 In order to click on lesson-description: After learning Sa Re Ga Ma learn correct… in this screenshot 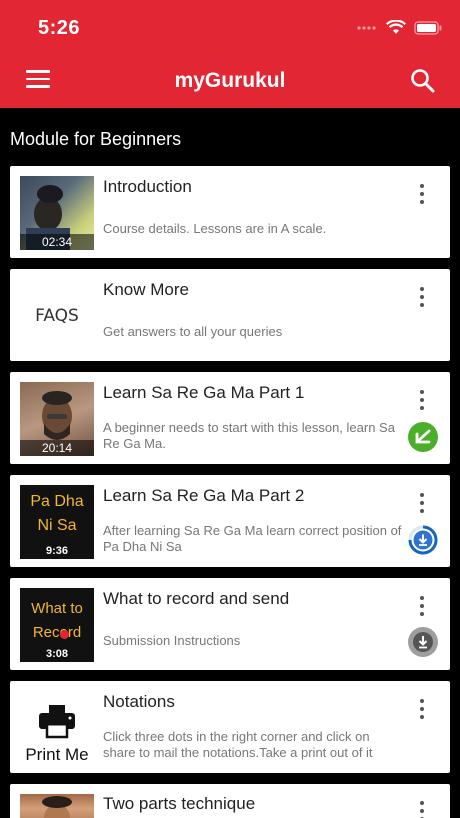, I will do `click(252, 538)`.